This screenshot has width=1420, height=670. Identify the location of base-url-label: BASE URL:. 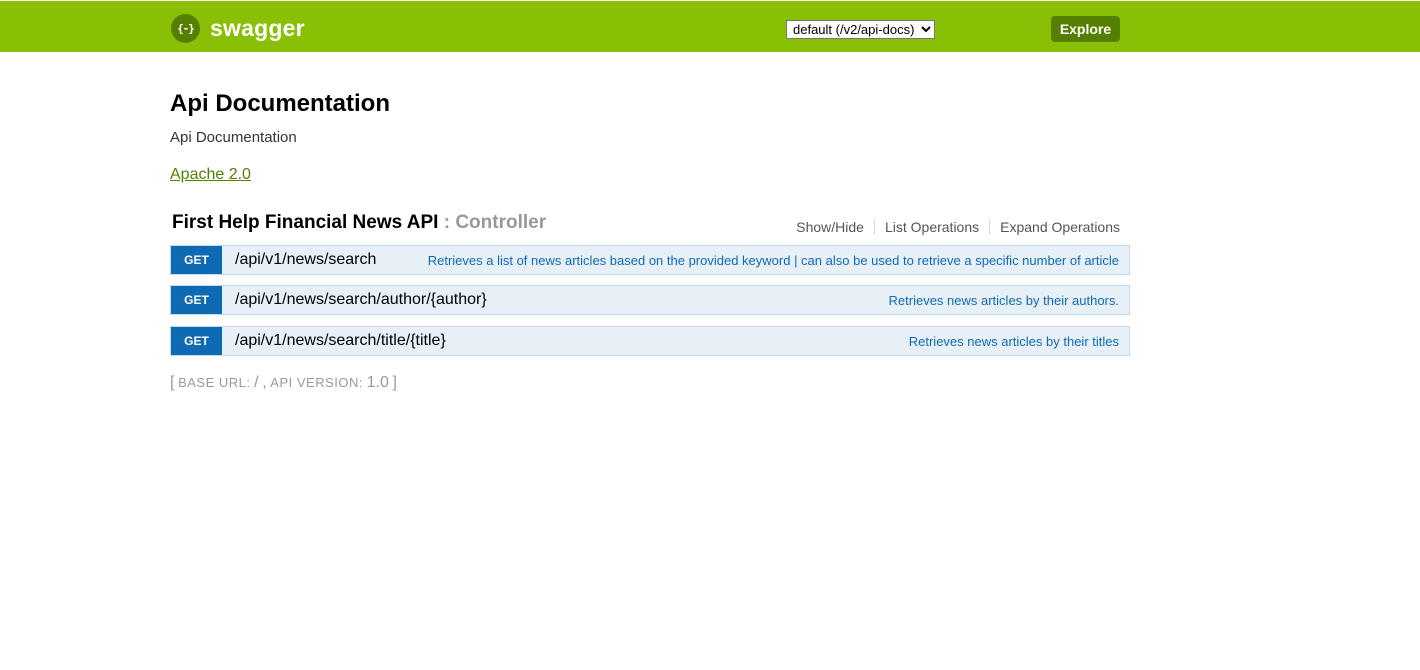
(214, 382).